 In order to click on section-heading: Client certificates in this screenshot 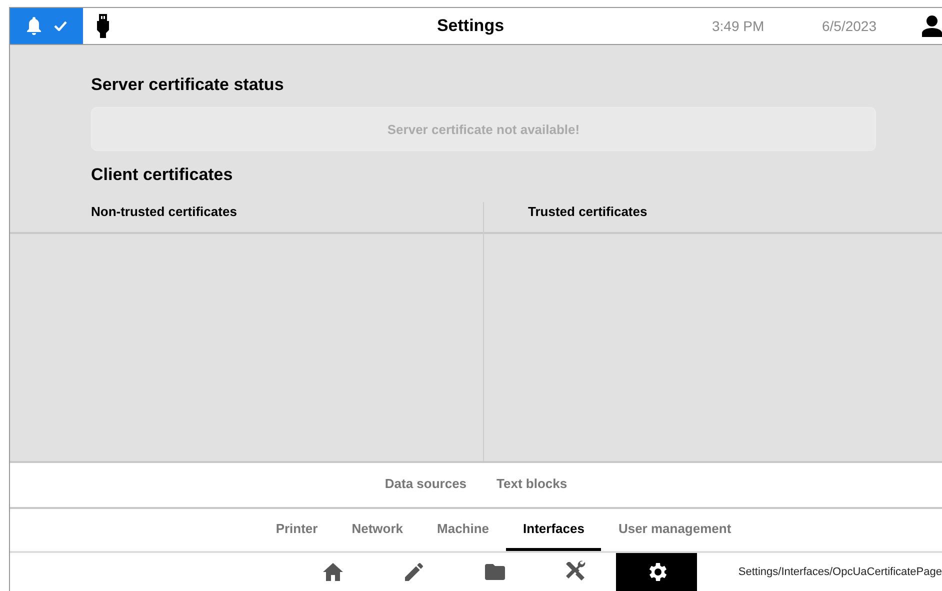, I will do `click(162, 174)`.